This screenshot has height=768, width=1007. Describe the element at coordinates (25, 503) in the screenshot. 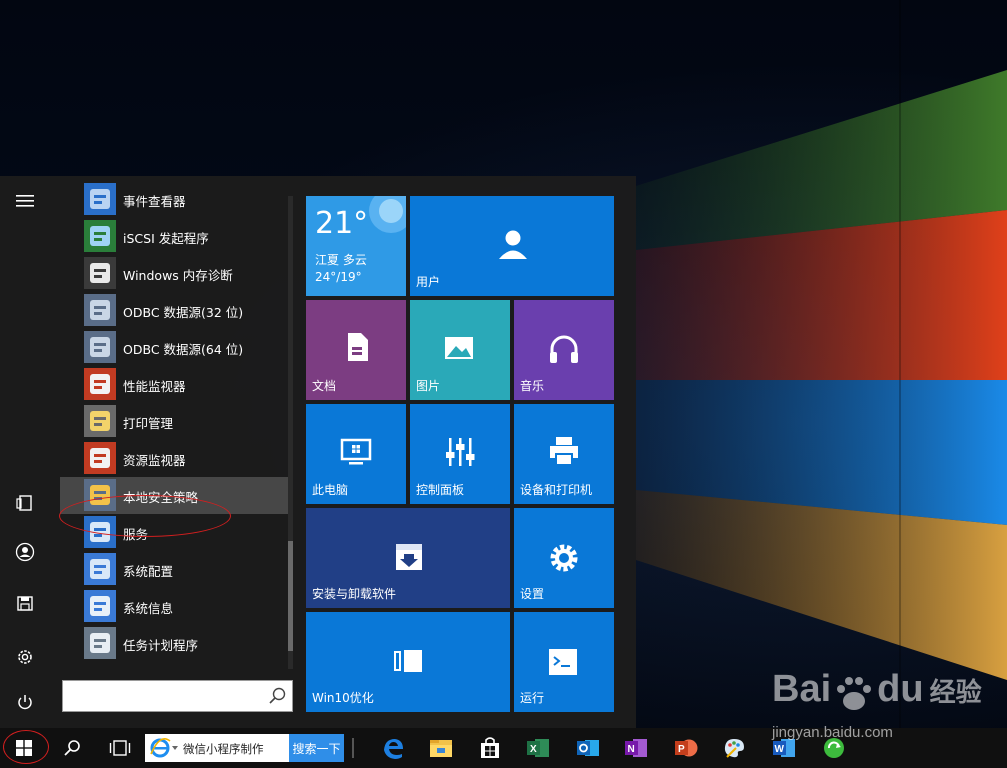

I see `documents-icon` at that location.